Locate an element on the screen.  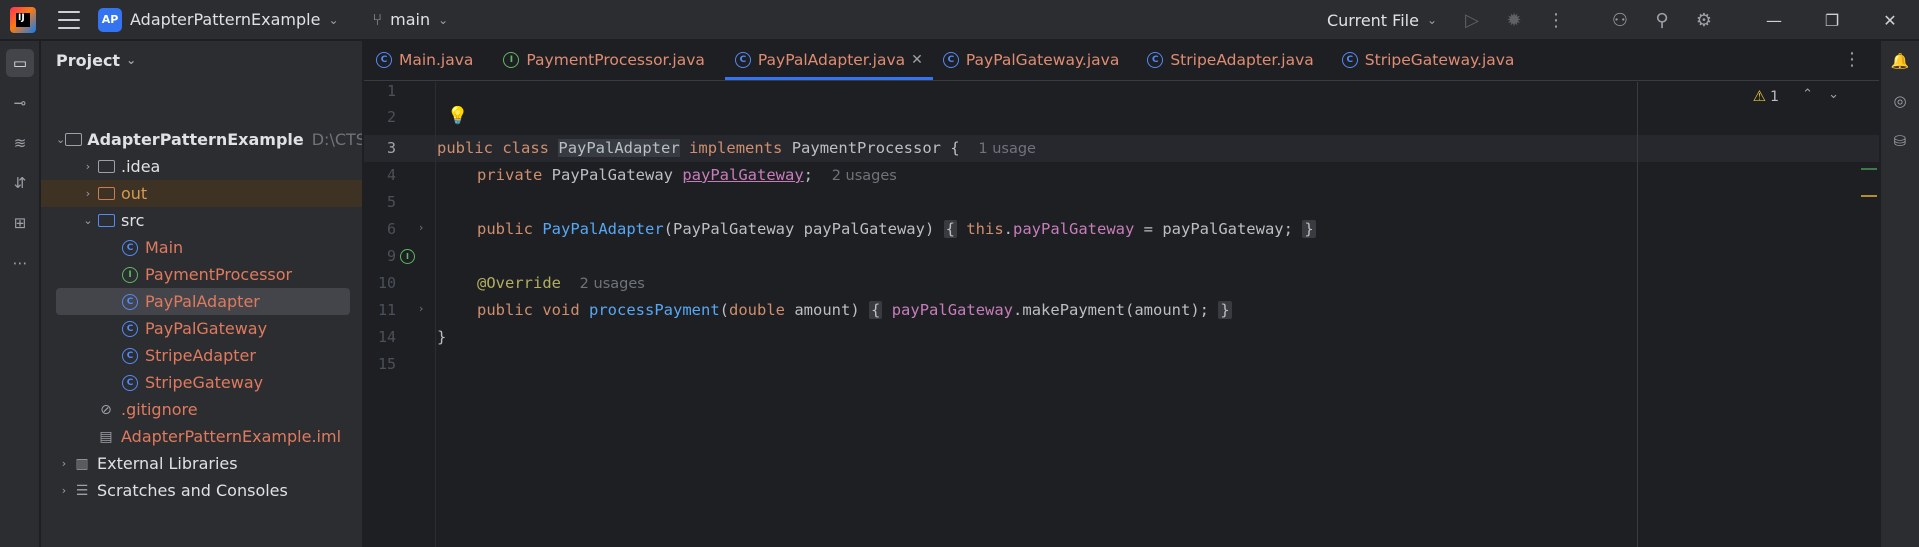
warning-indicator: ⚠ 1 is located at coordinates (1766, 96).